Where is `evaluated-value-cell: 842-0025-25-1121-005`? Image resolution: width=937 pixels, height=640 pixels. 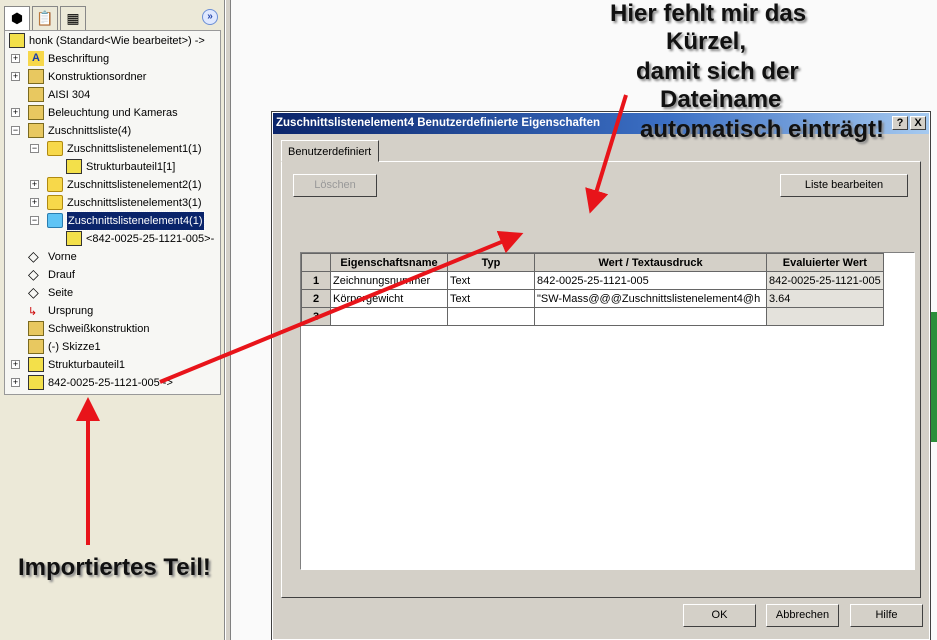 evaluated-value-cell: 842-0025-25-1121-005 is located at coordinates (825, 280).